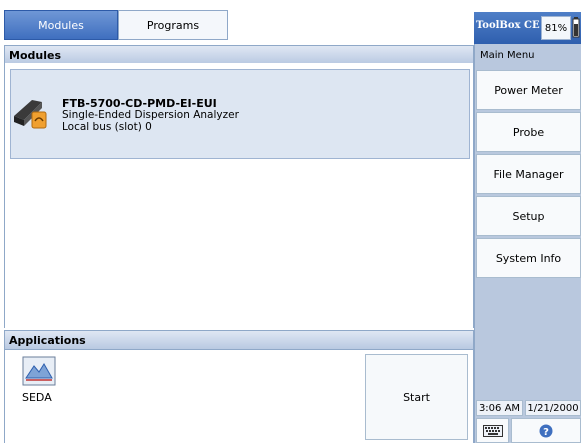 Image resolution: width=581 pixels, height=443 pixels. Describe the element at coordinates (239, 340) in the screenshot. I see `applications-header: Applications` at that location.